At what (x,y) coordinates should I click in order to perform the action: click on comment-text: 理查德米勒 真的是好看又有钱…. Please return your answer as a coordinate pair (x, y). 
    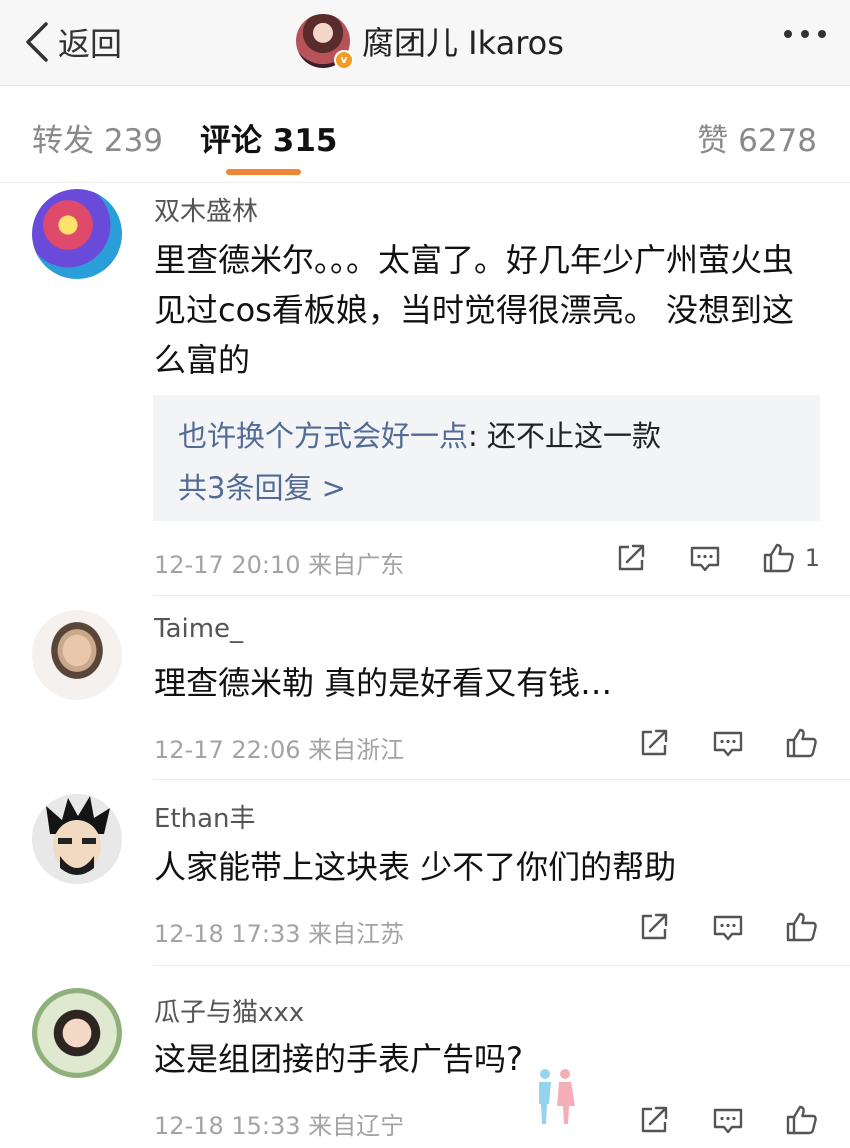
    Looking at the image, I should click on (383, 683).